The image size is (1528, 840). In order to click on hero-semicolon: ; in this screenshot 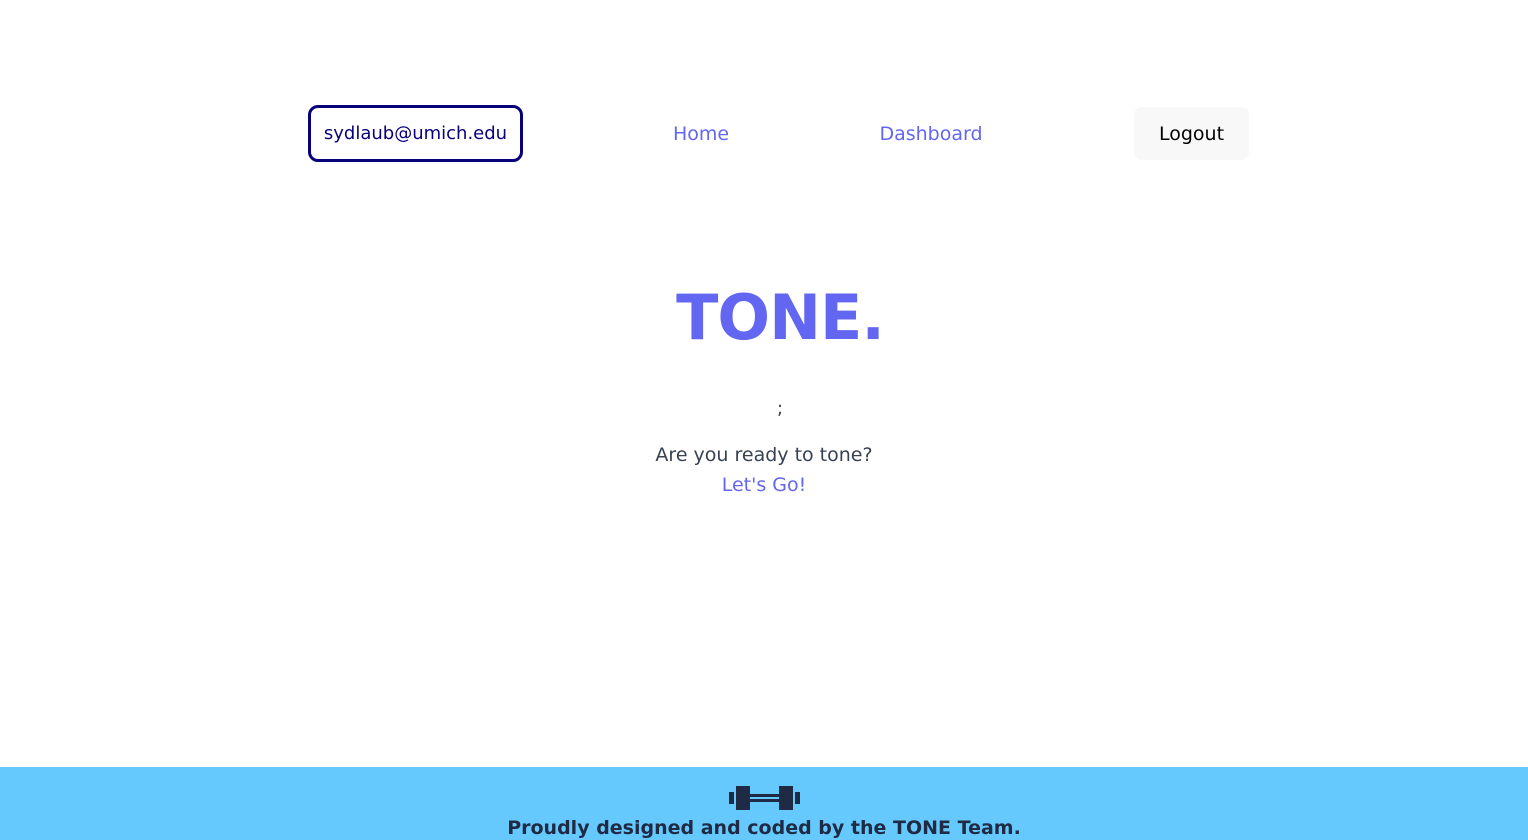, I will do `click(780, 408)`.